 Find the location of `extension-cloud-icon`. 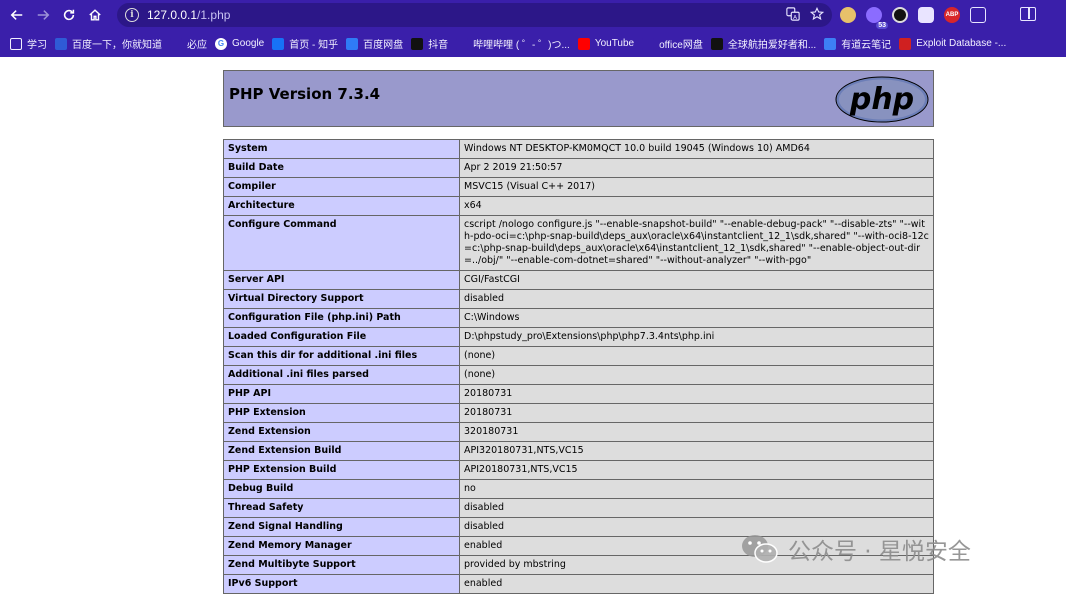

extension-cloud-icon is located at coordinates (926, 15).